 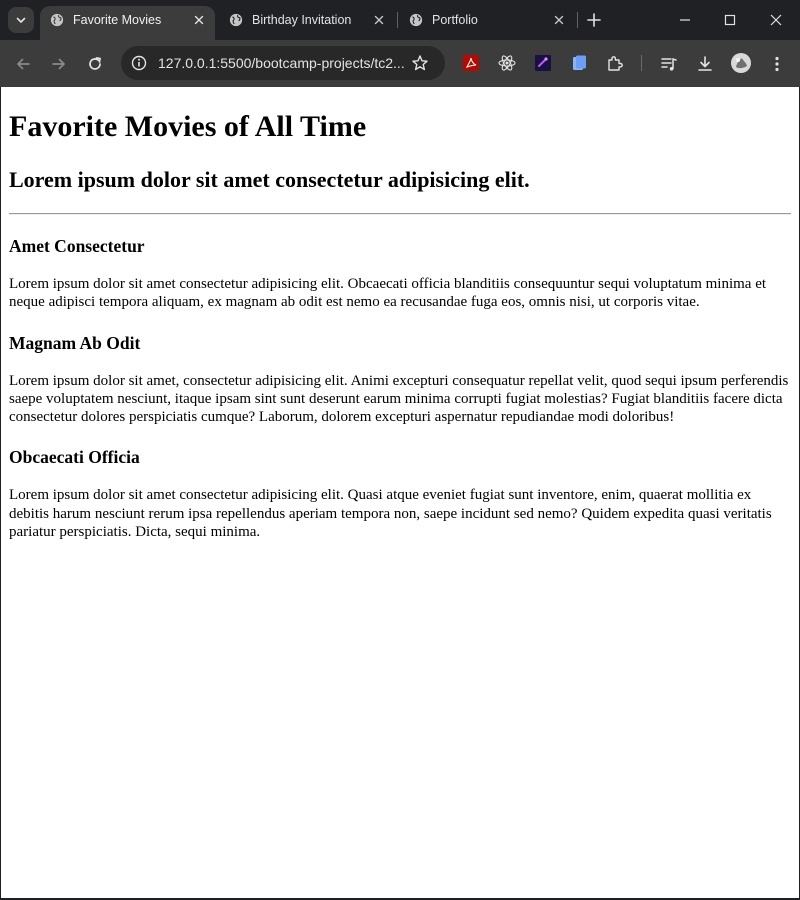 I want to click on page-title: Favorite Movies of All Time, so click(x=188, y=126).